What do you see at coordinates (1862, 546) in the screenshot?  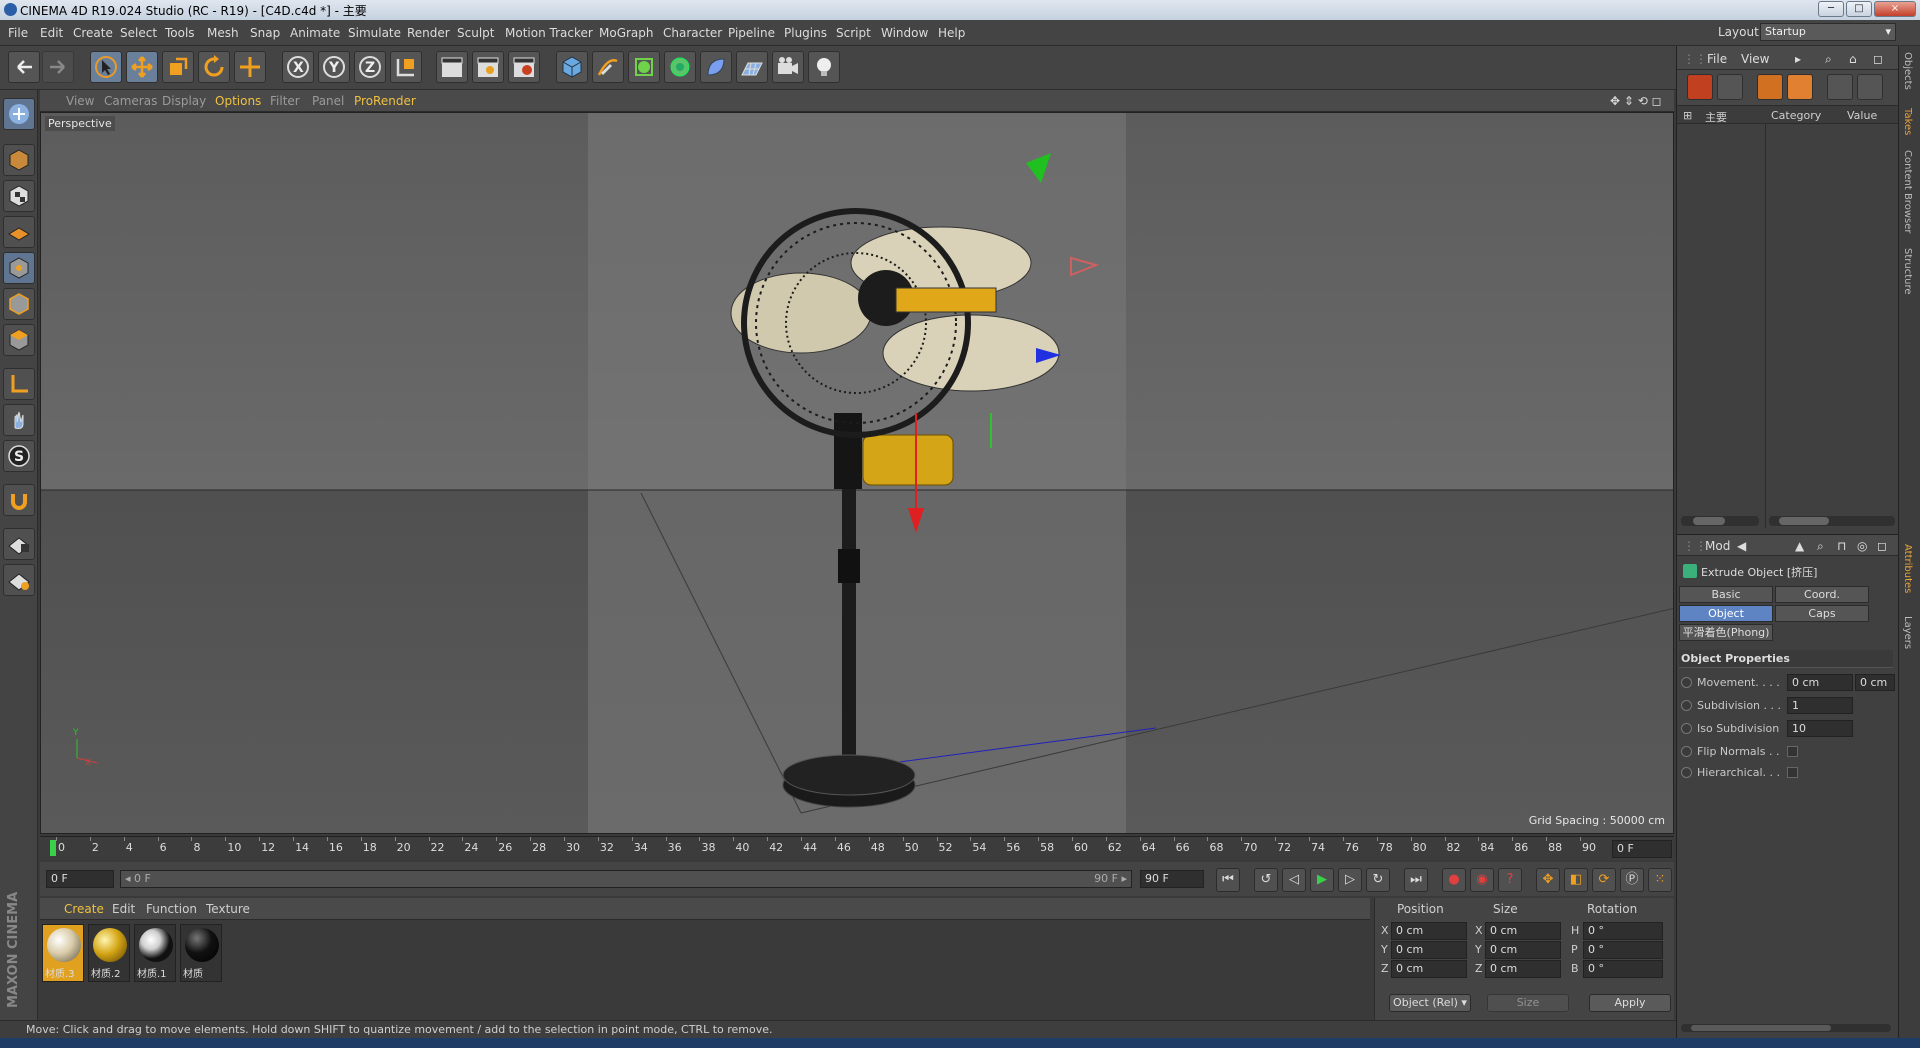 I see `target-icon: ◎` at bounding box center [1862, 546].